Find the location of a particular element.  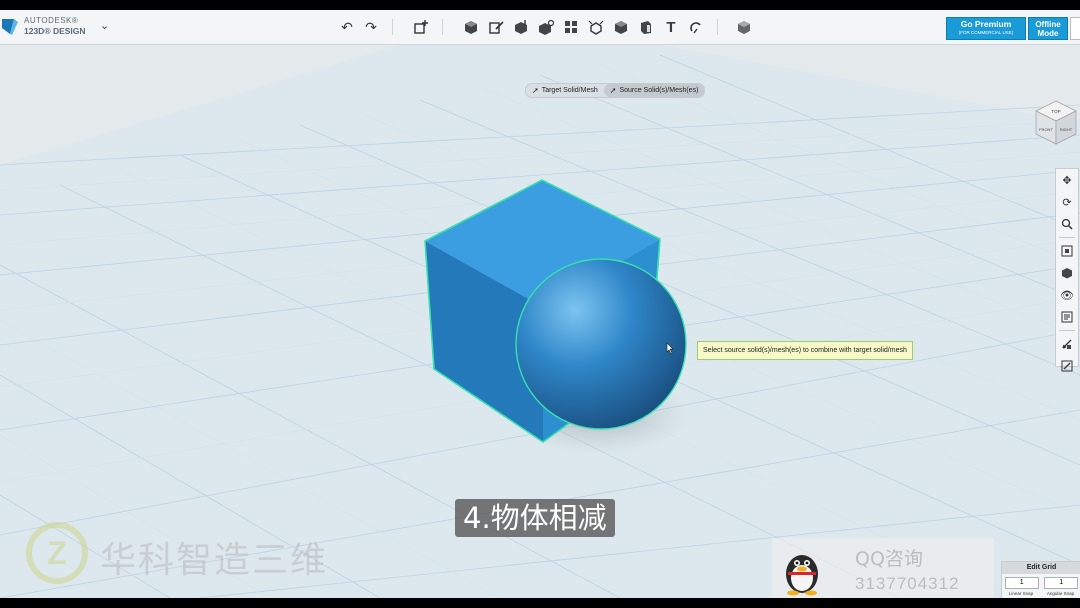

modify-icon is located at coordinates (546, 27).